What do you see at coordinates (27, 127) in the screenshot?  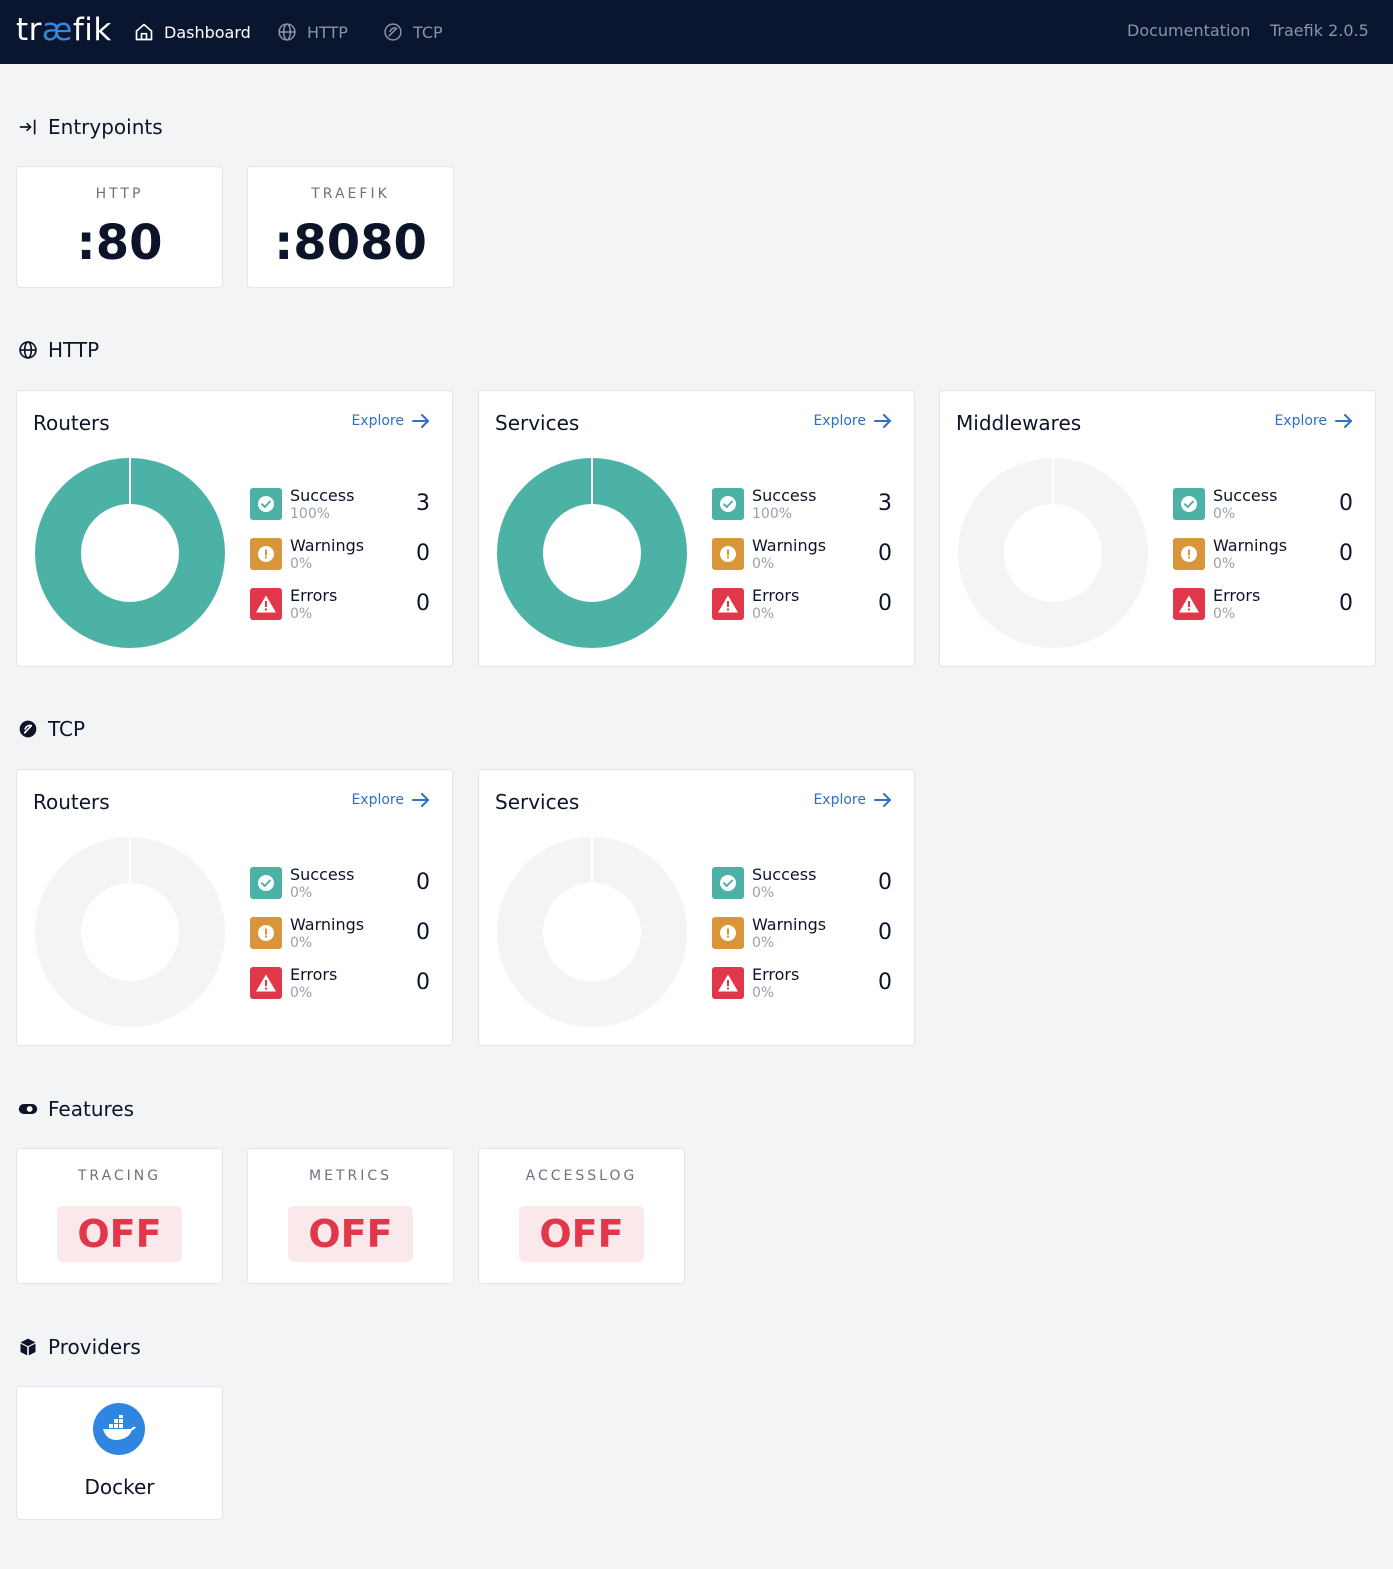 I see `entrypoint-icon` at bounding box center [27, 127].